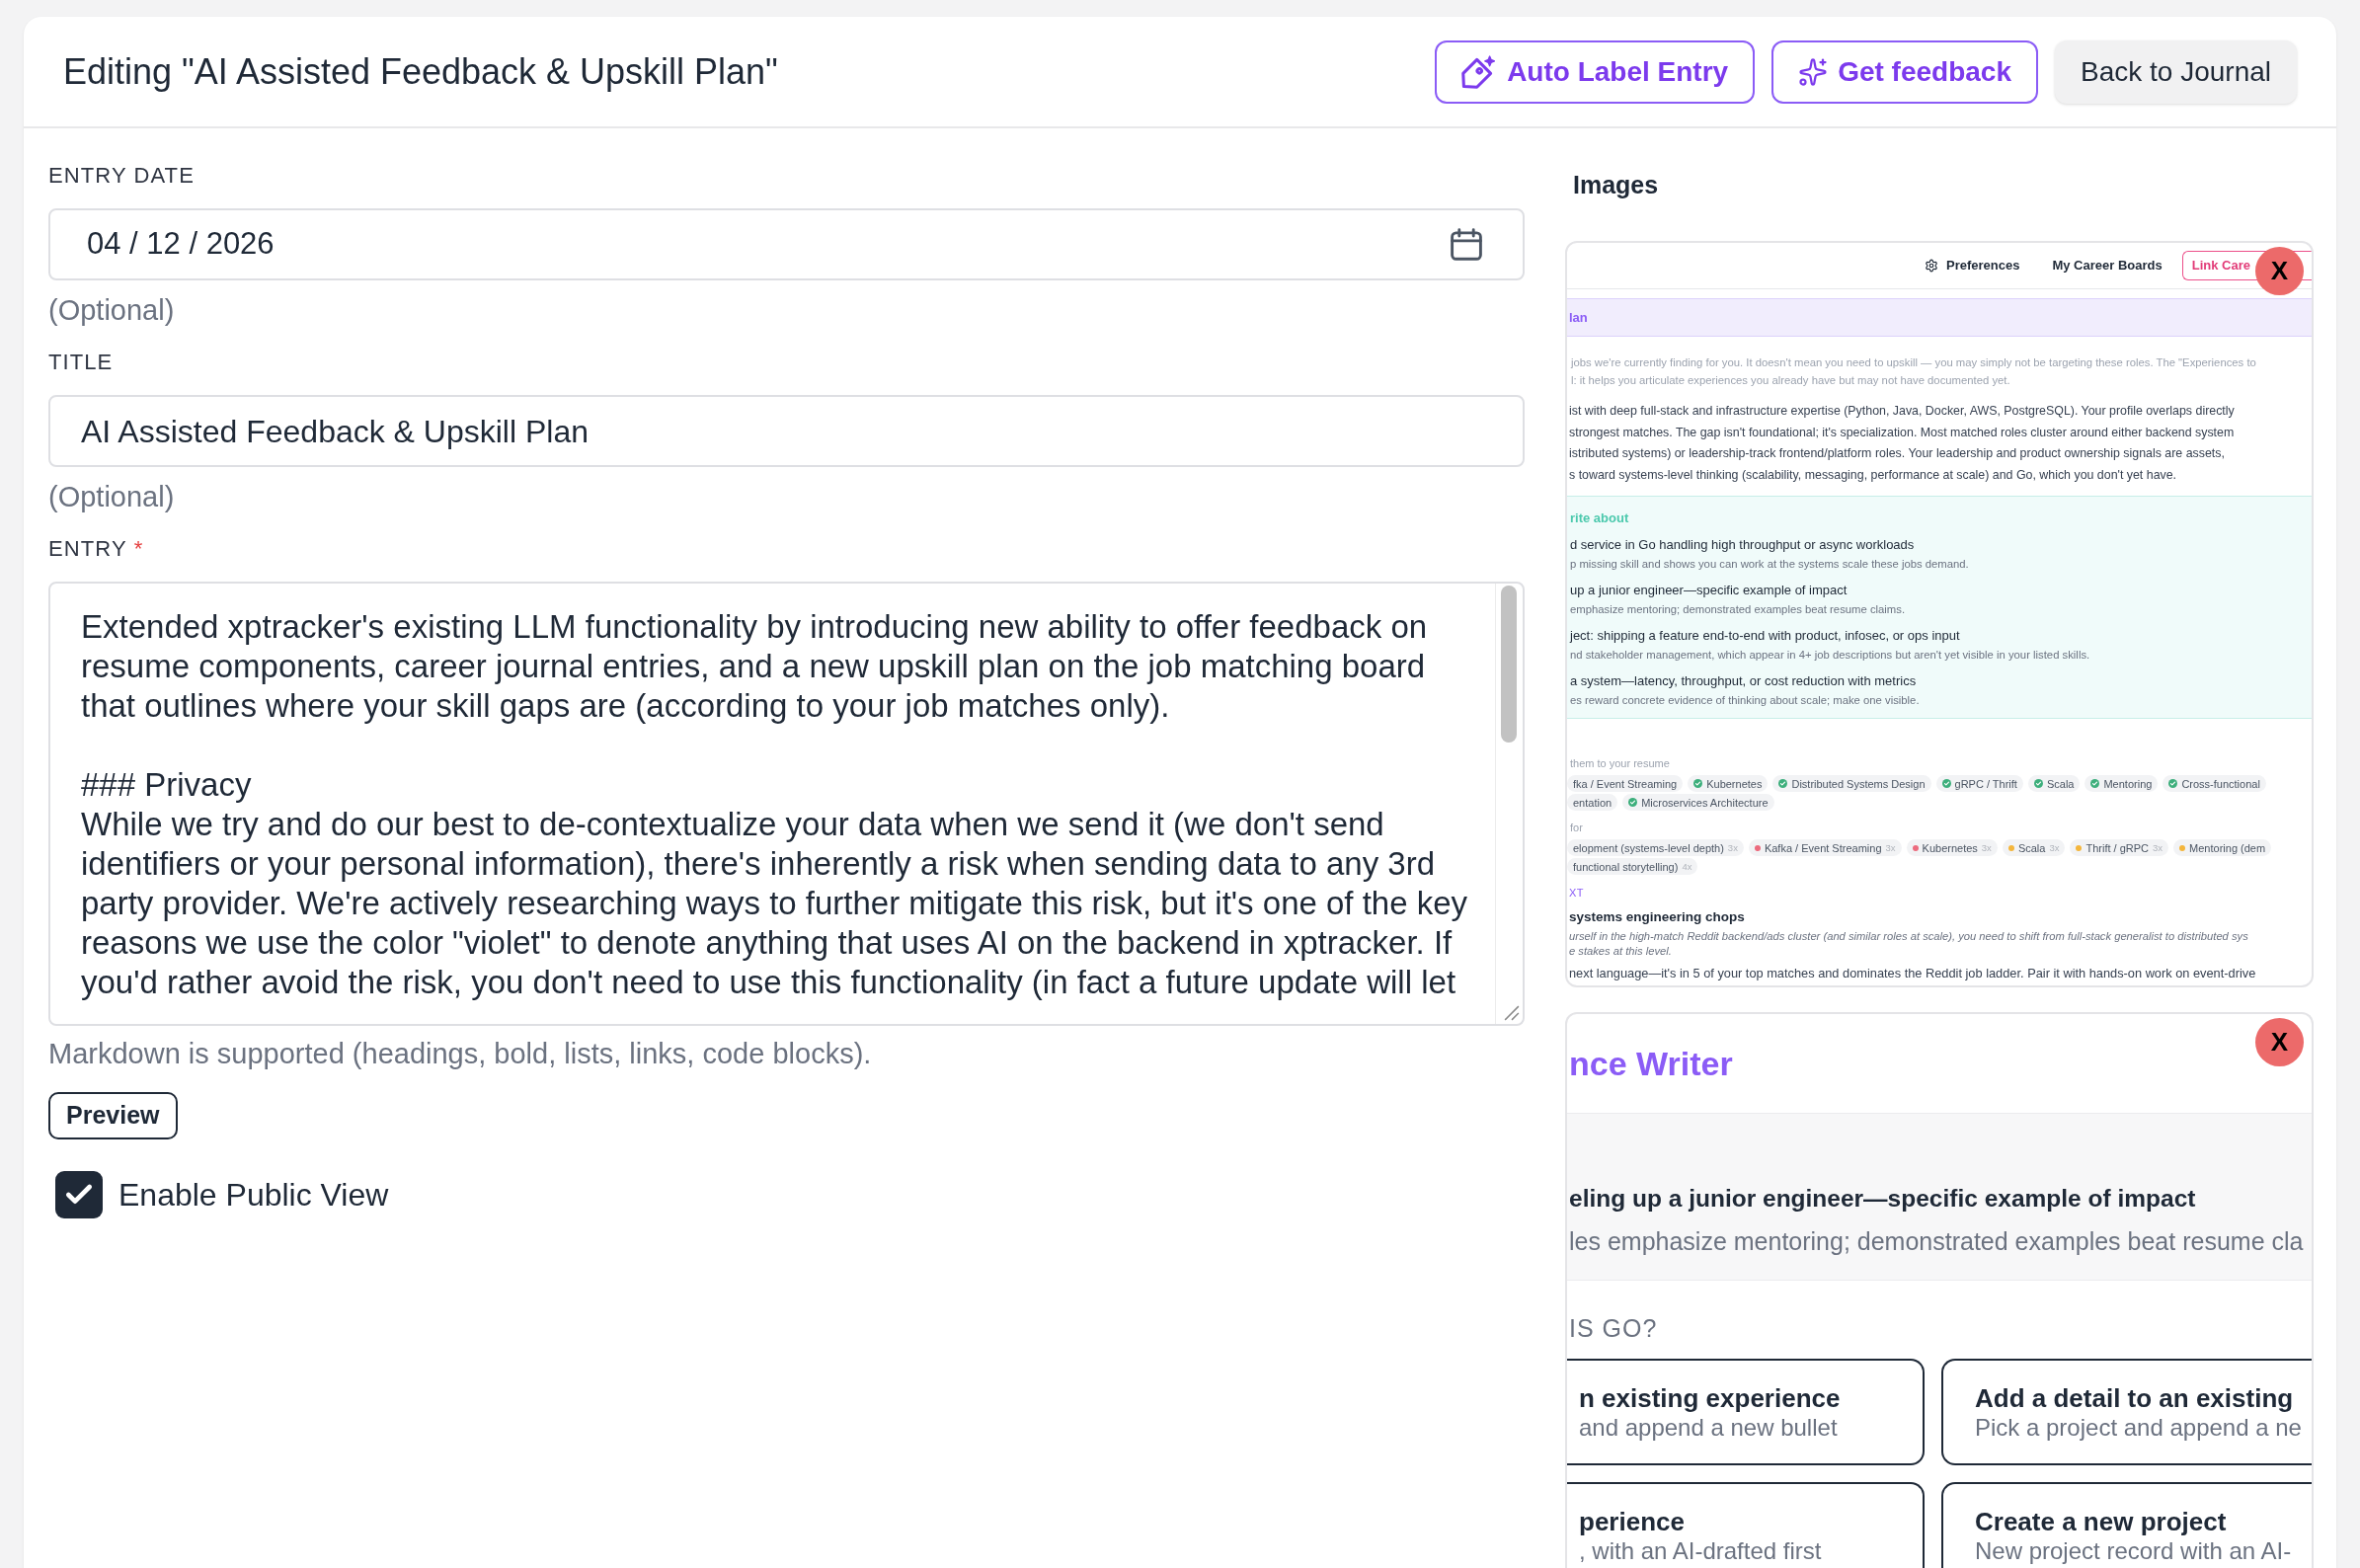 The width and height of the screenshot is (2360, 1568). I want to click on tag-label: Cross-functional, so click(2220, 784).